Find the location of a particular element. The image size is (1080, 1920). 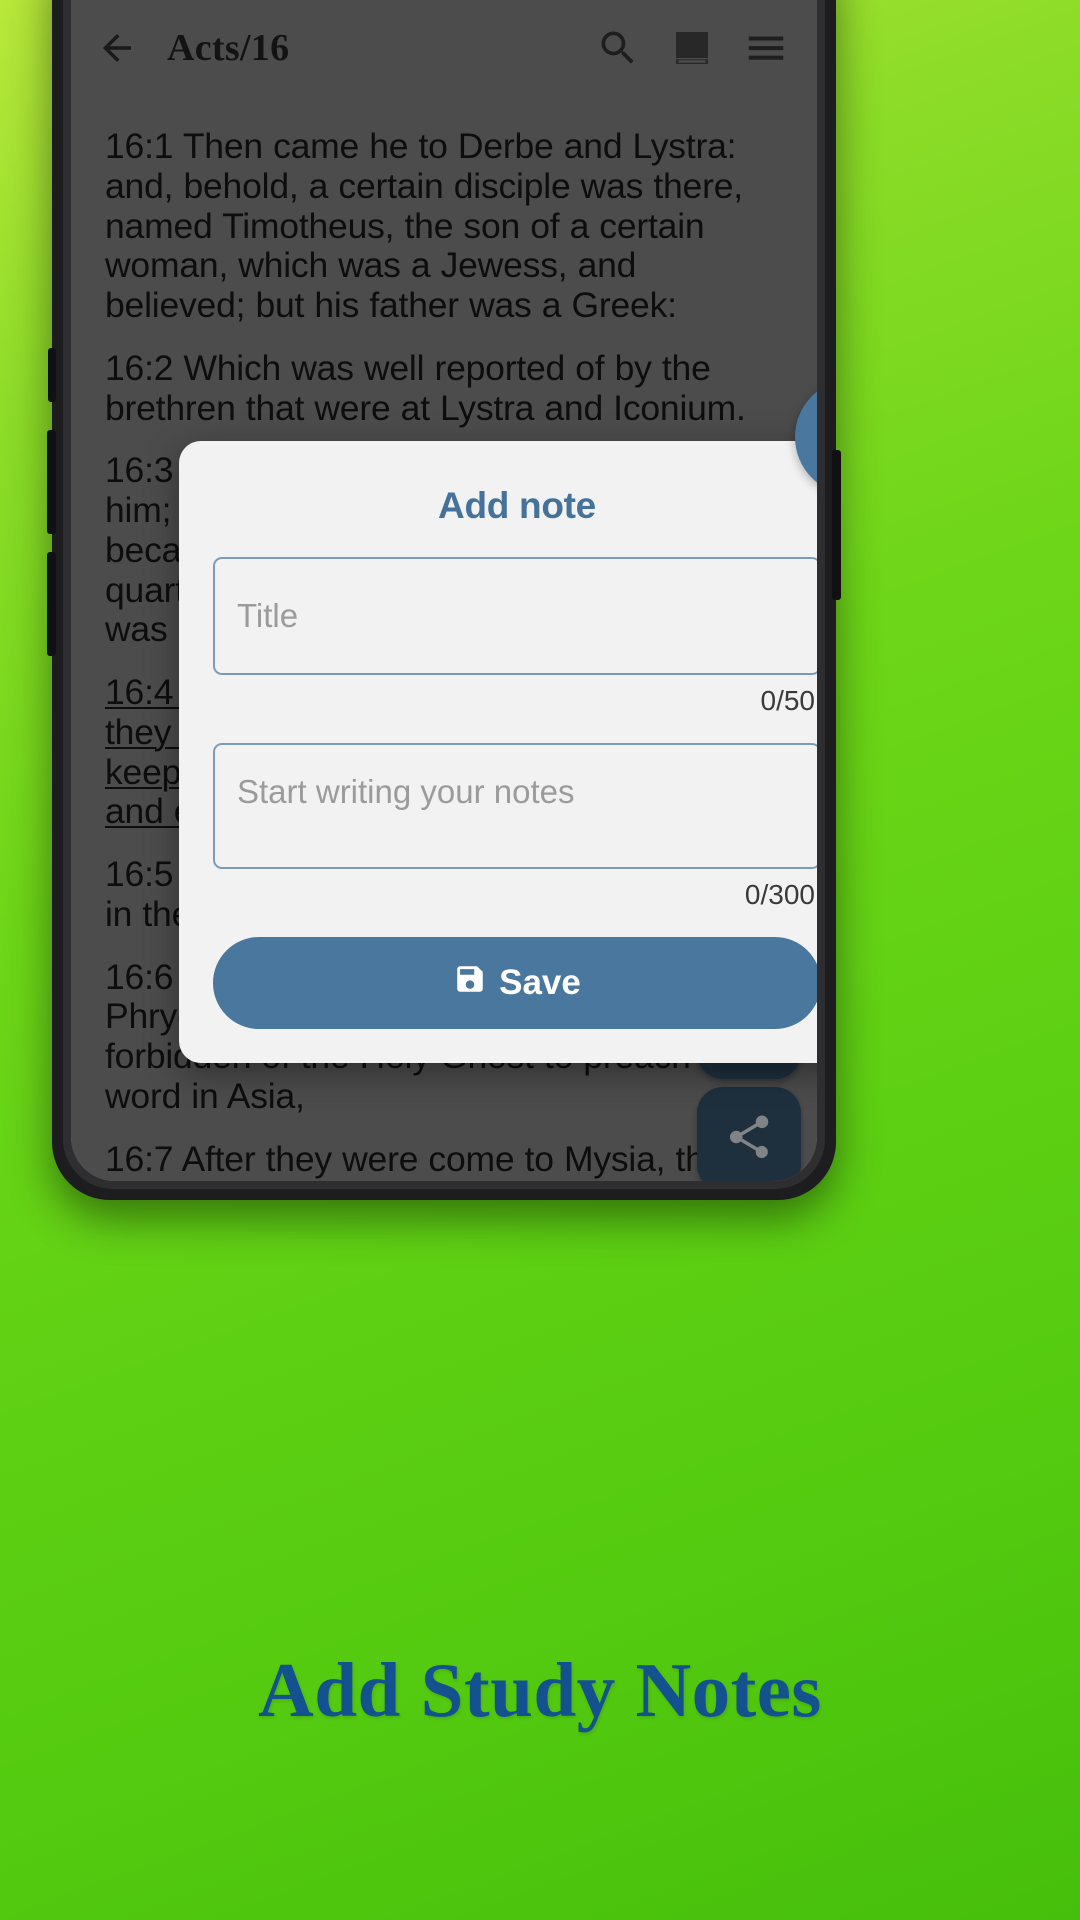

note-title-input is located at coordinates (515, 616).